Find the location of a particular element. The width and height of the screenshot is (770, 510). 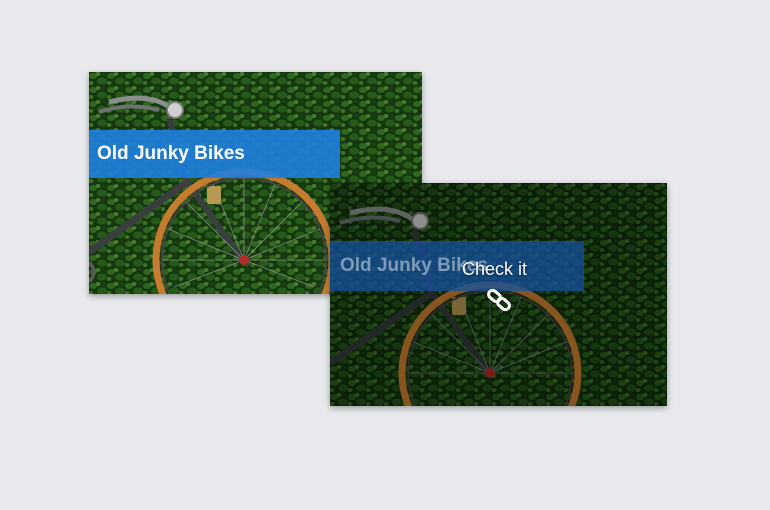

check-it-link: Check it is located at coordinates (494, 269).